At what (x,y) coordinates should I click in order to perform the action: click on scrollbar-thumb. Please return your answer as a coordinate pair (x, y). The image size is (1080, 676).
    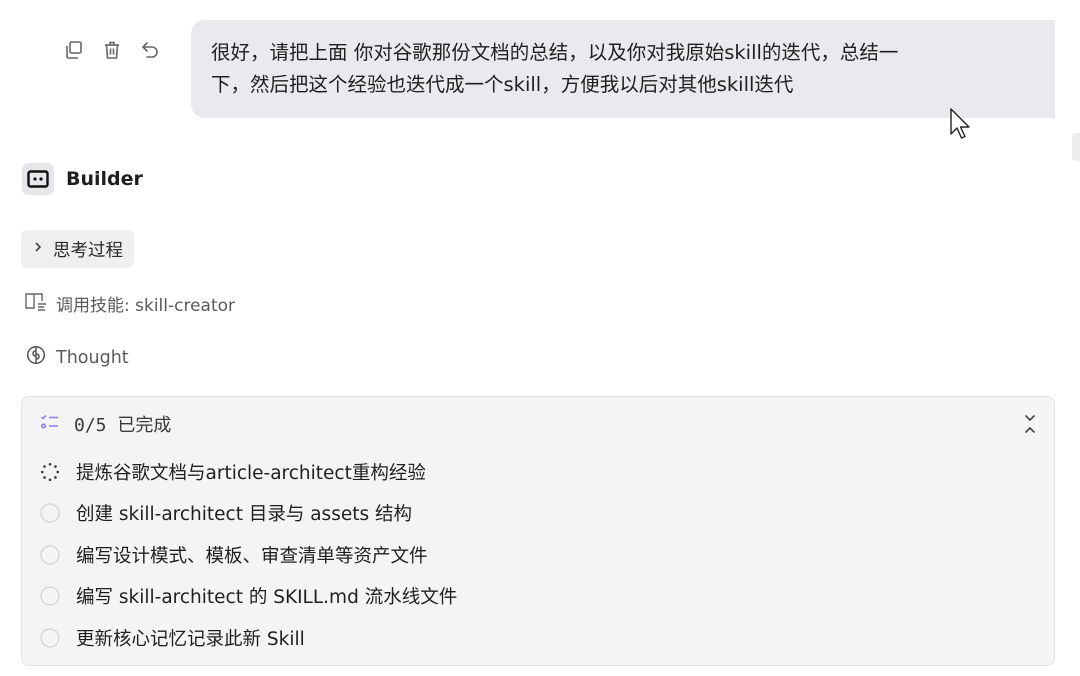
    Looking at the image, I should click on (1076, 147).